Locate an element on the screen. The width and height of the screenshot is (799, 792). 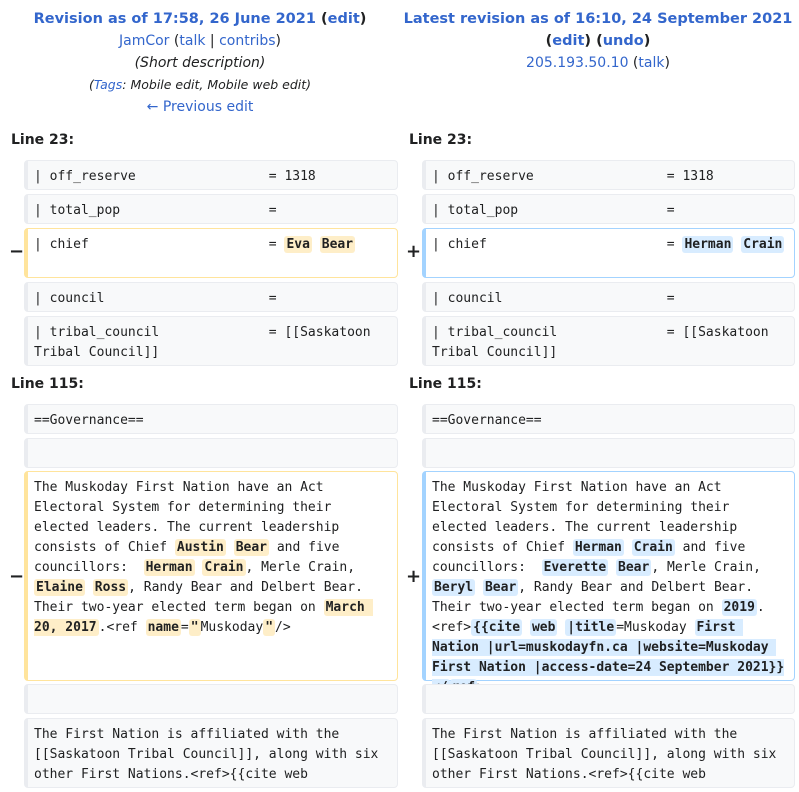
added-word: {{cite is located at coordinates (497, 627).